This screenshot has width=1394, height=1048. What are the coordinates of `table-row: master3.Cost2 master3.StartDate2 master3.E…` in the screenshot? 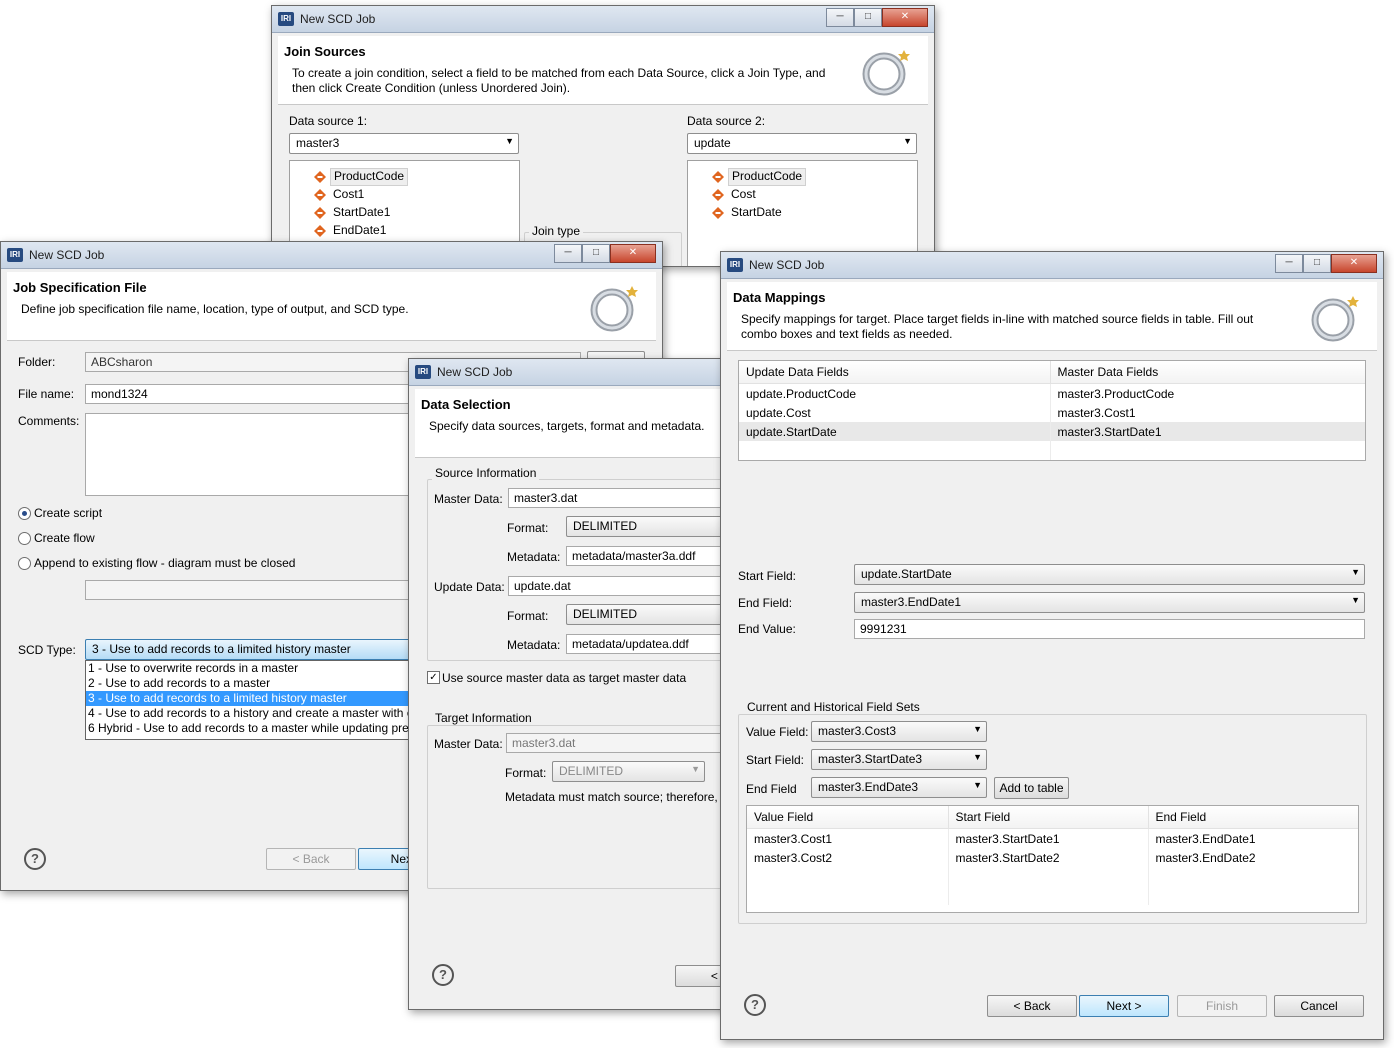 It's located at (1052, 857).